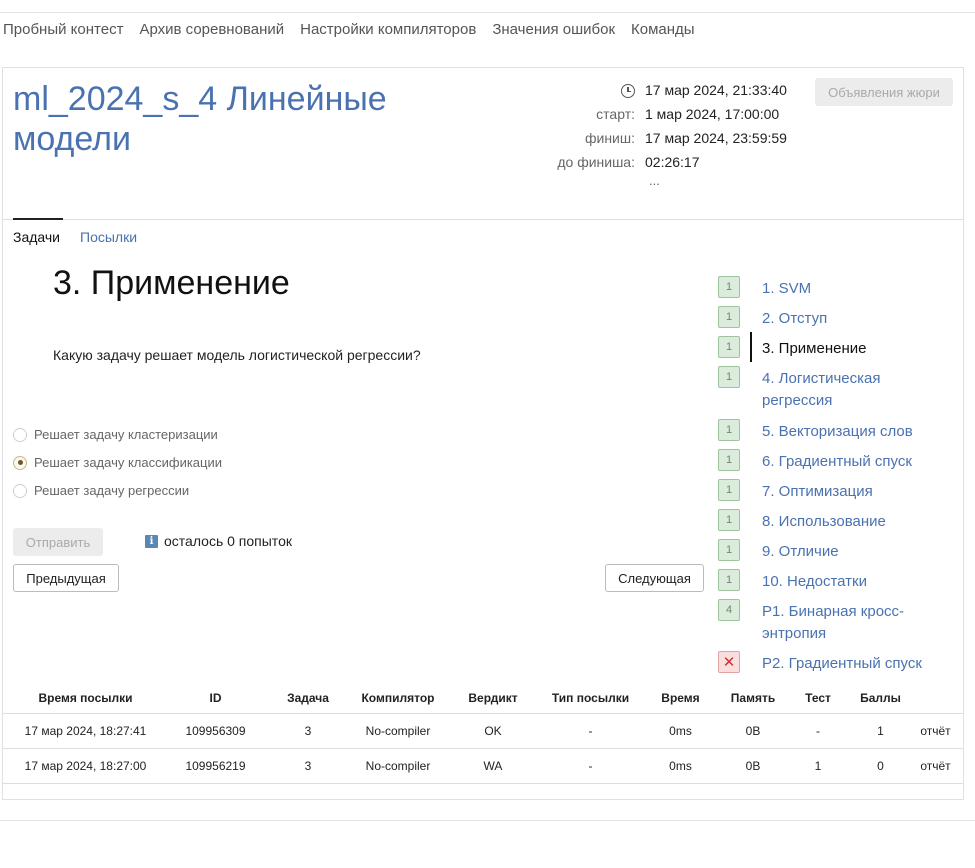  I want to click on problem-link: 4. Логистическая регрессия, so click(857, 390).